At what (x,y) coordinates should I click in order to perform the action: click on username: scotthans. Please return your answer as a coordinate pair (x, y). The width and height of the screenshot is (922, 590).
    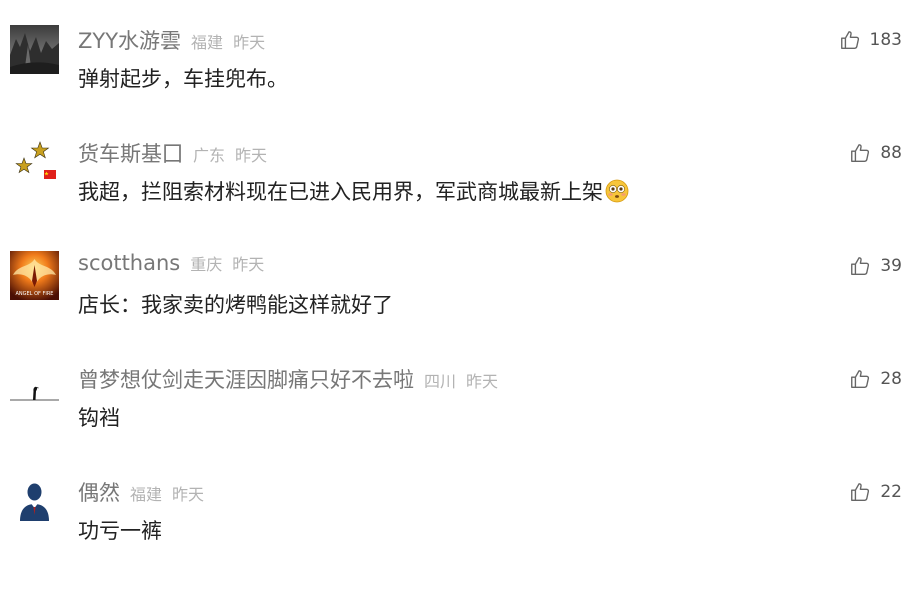
    Looking at the image, I should click on (129, 263).